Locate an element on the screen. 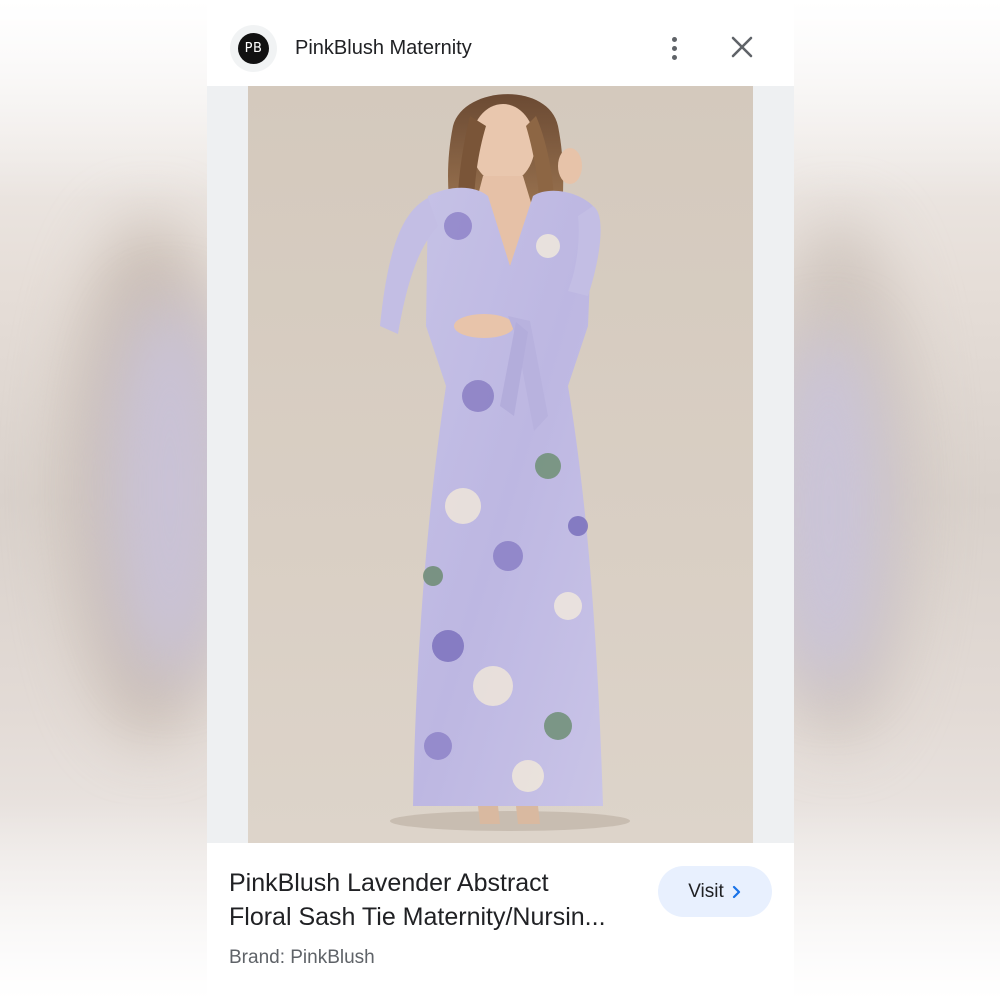 This screenshot has width=1000, height=1000. more-vert-icon is located at coordinates (674, 39).